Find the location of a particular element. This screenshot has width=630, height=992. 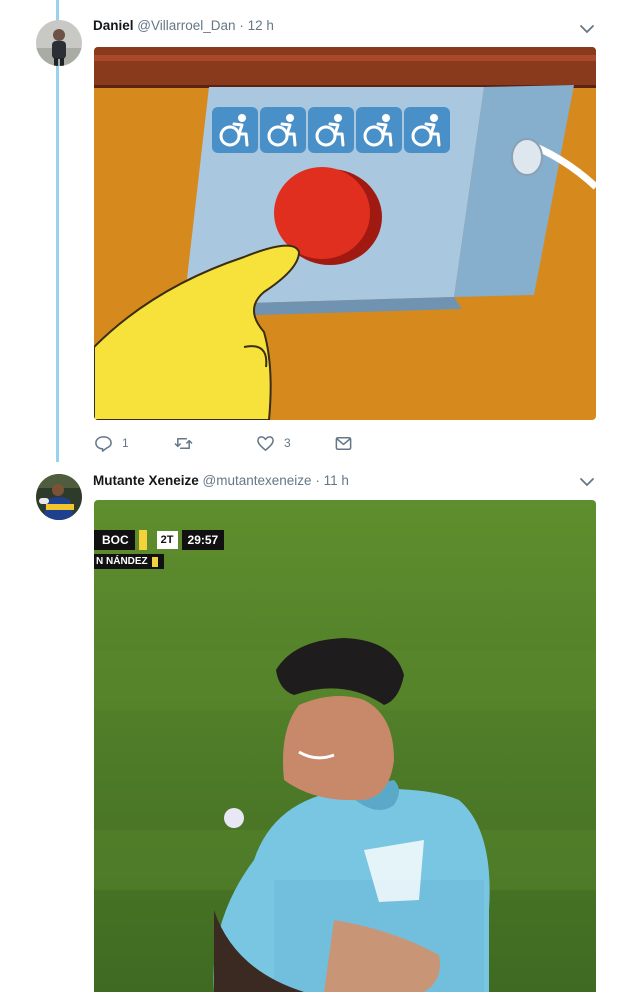

reply-icon is located at coordinates (103, 443).